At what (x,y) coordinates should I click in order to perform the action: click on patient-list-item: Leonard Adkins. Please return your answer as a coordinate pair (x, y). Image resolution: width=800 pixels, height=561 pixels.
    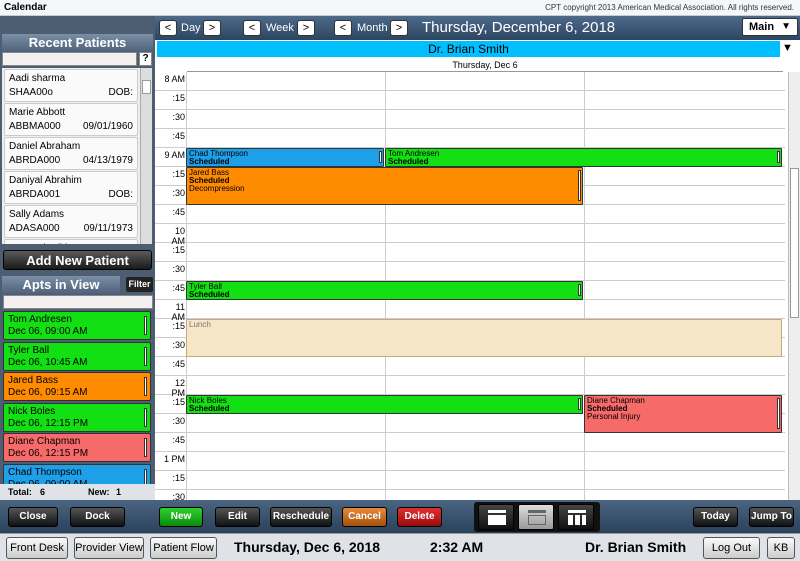
    Looking at the image, I should click on (71, 241).